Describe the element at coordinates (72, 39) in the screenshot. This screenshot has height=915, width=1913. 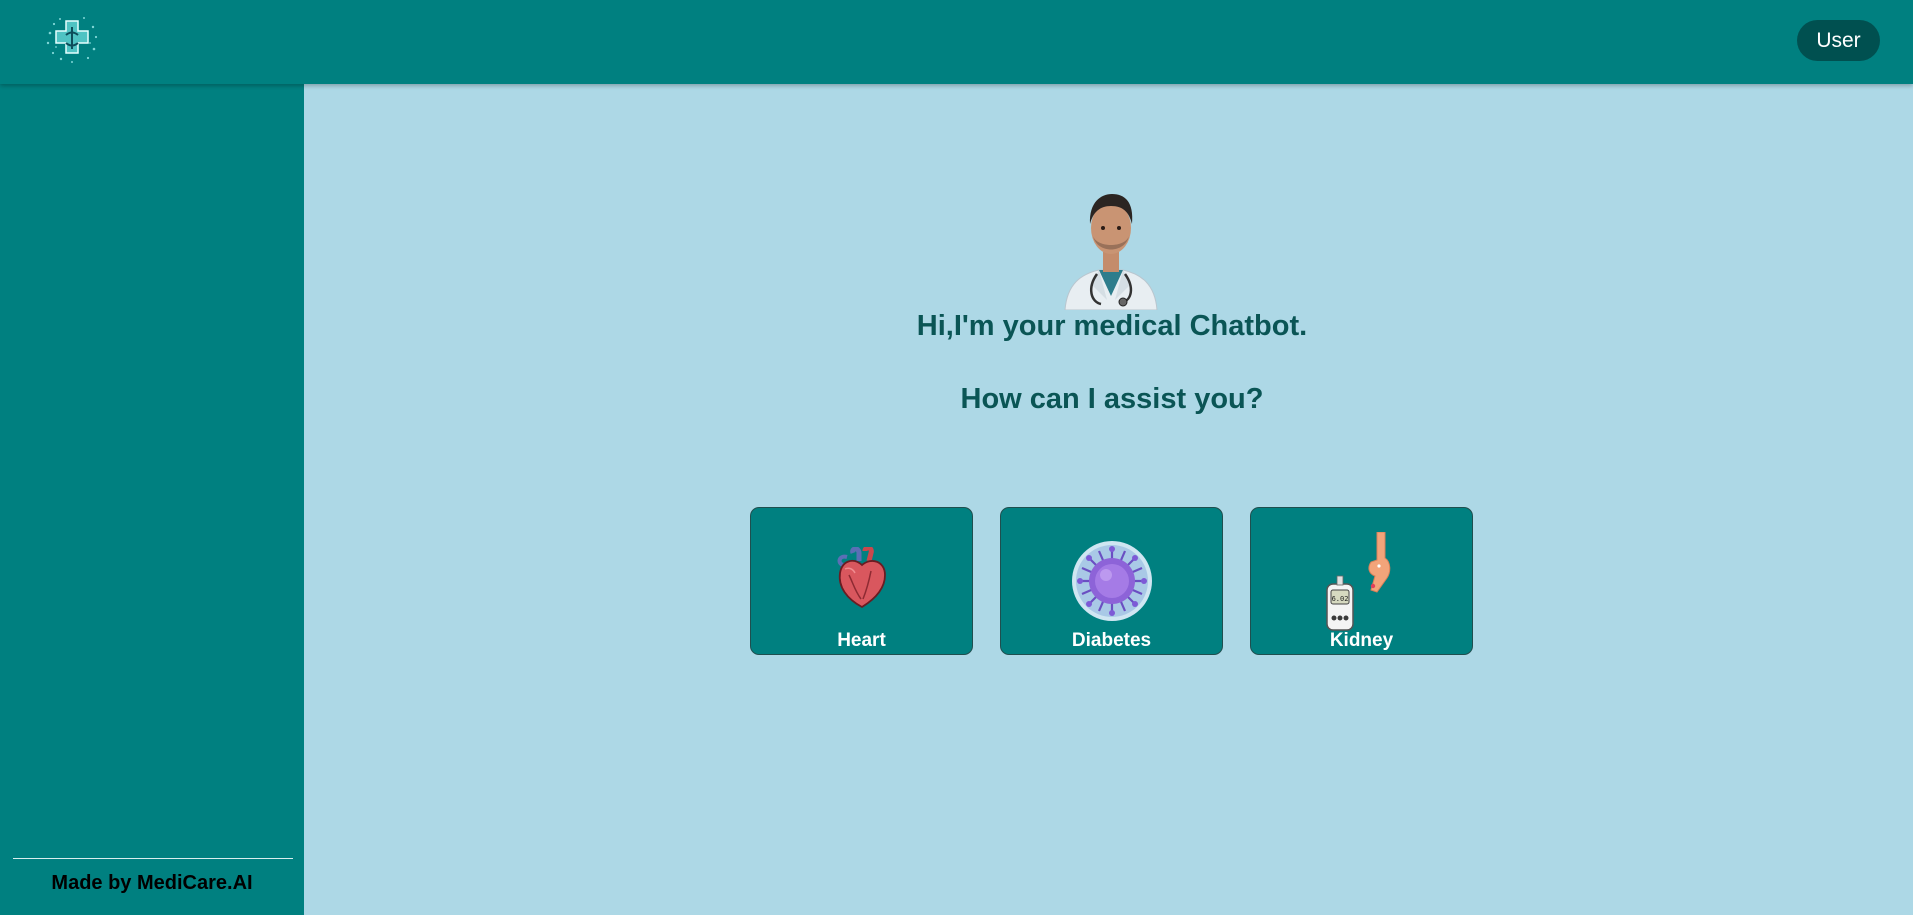
I see `medical-cross-logo-icon` at that location.